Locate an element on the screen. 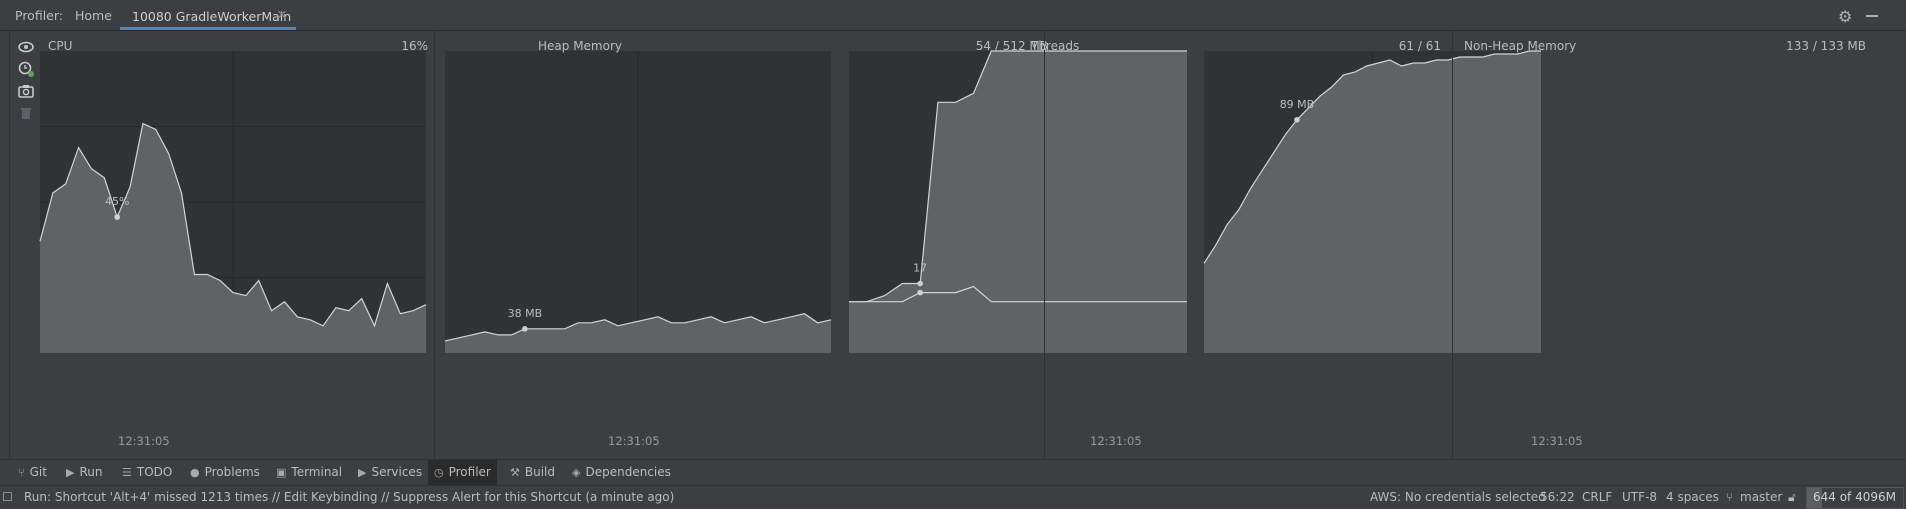  dependencies-icon: ◈ is located at coordinates (576, 472).